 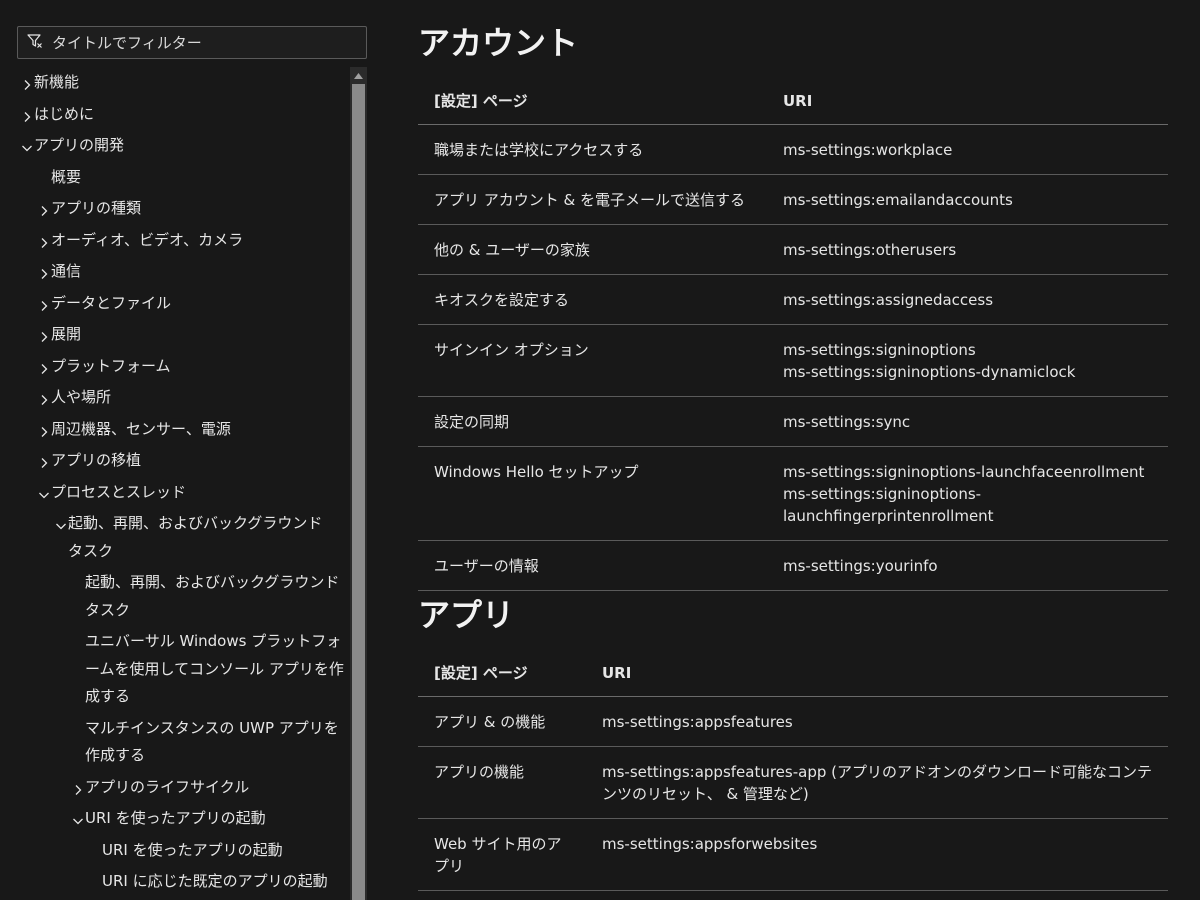 What do you see at coordinates (592, 199) in the screenshot?
I see `settings-page-name: アプリ アカウント & を電子メールで送信する` at bounding box center [592, 199].